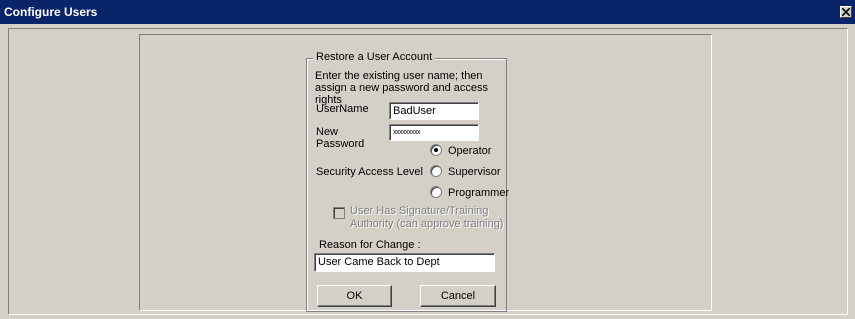 The height and width of the screenshot is (319, 855). I want to click on operator-radio, so click(436, 150).